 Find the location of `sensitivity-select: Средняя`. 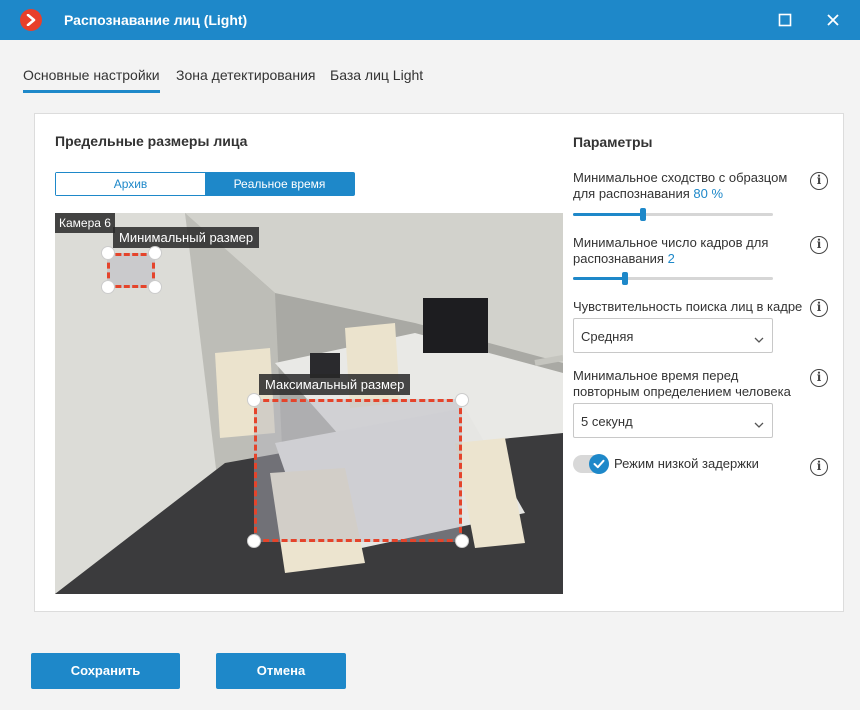

sensitivity-select: Средняя is located at coordinates (673, 335).